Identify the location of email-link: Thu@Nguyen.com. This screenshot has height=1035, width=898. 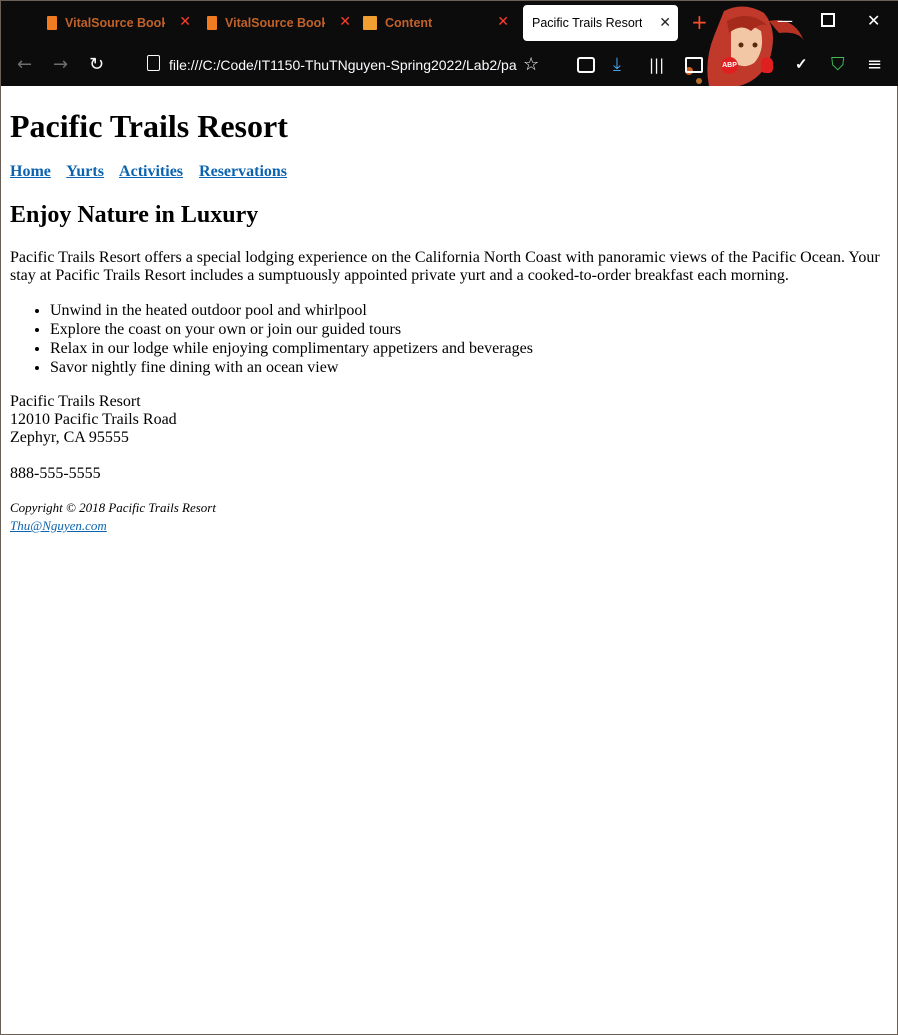
(58, 525).